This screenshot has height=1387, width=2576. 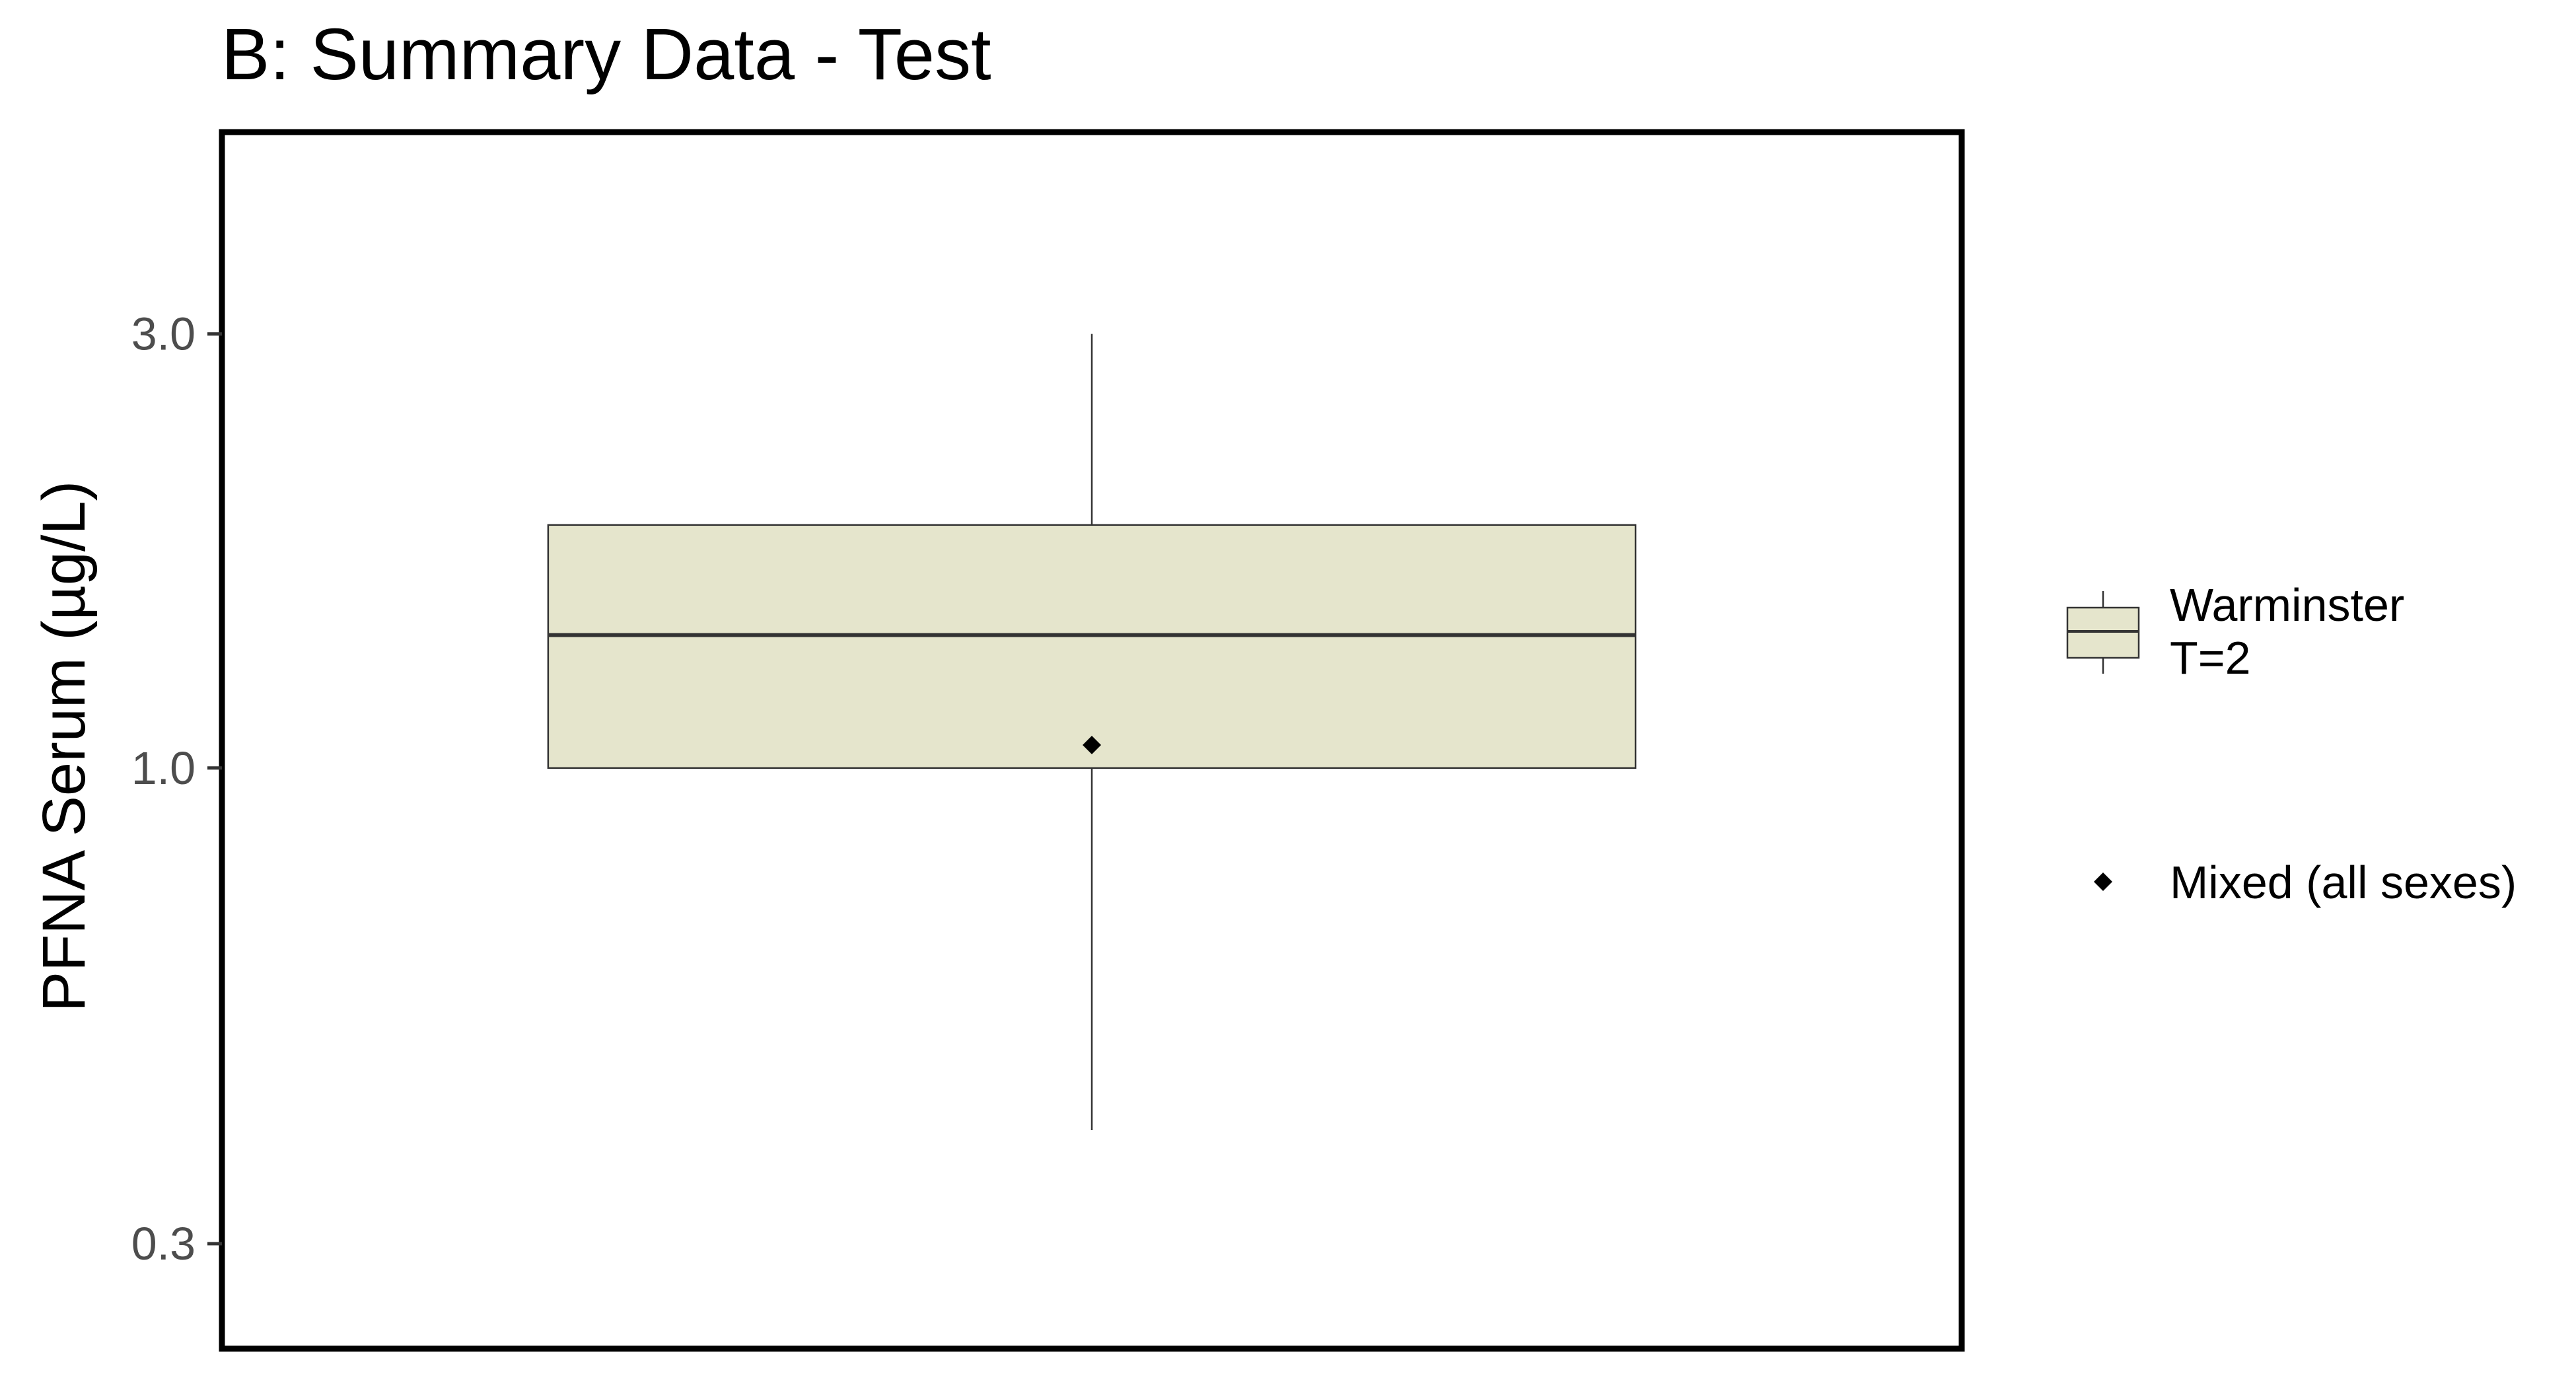 I want to click on legend-series-label-line: T=2, so click(x=2210, y=658).